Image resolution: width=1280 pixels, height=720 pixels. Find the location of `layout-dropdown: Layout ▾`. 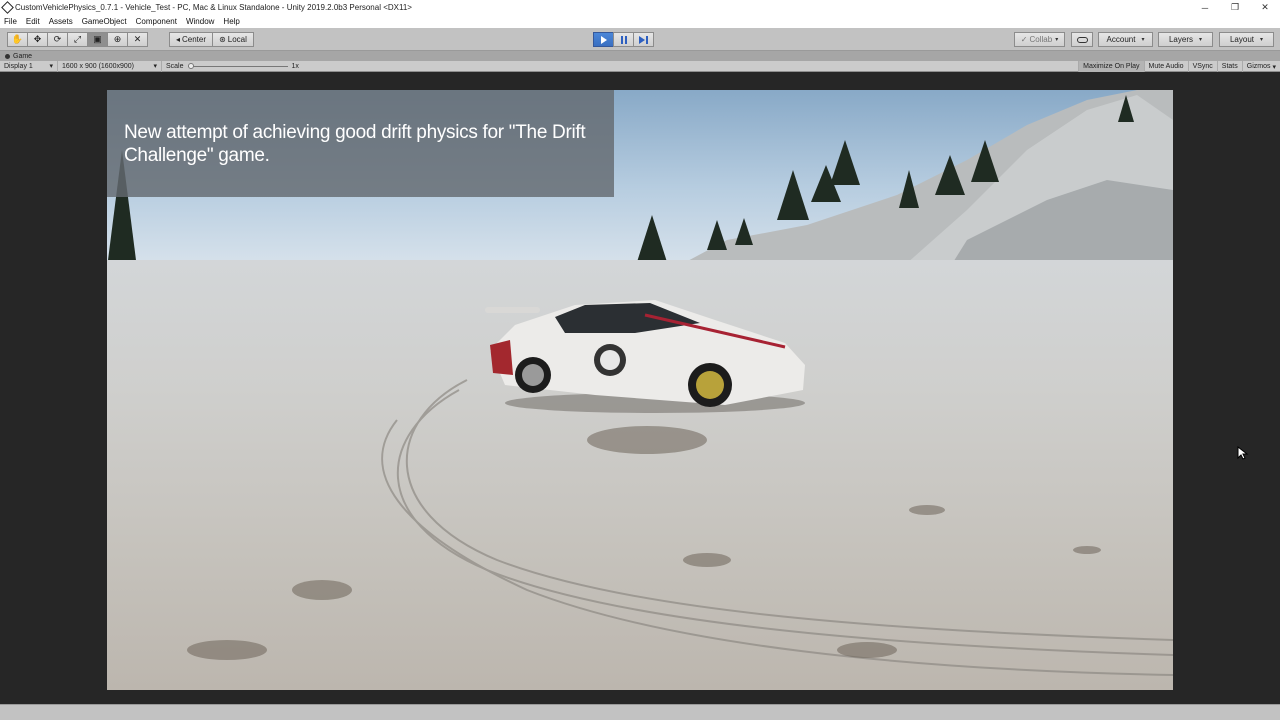

layout-dropdown: Layout ▾ is located at coordinates (1246, 39).